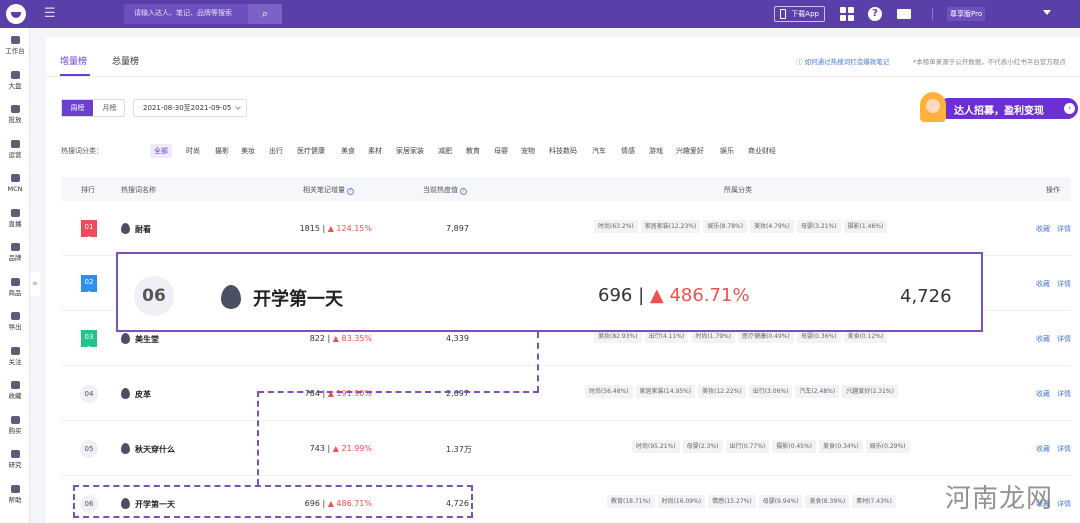 The height and width of the screenshot is (523, 1080). Describe the element at coordinates (50, 13) in the screenshot. I see `menu-toggle-icon: ☰` at that location.